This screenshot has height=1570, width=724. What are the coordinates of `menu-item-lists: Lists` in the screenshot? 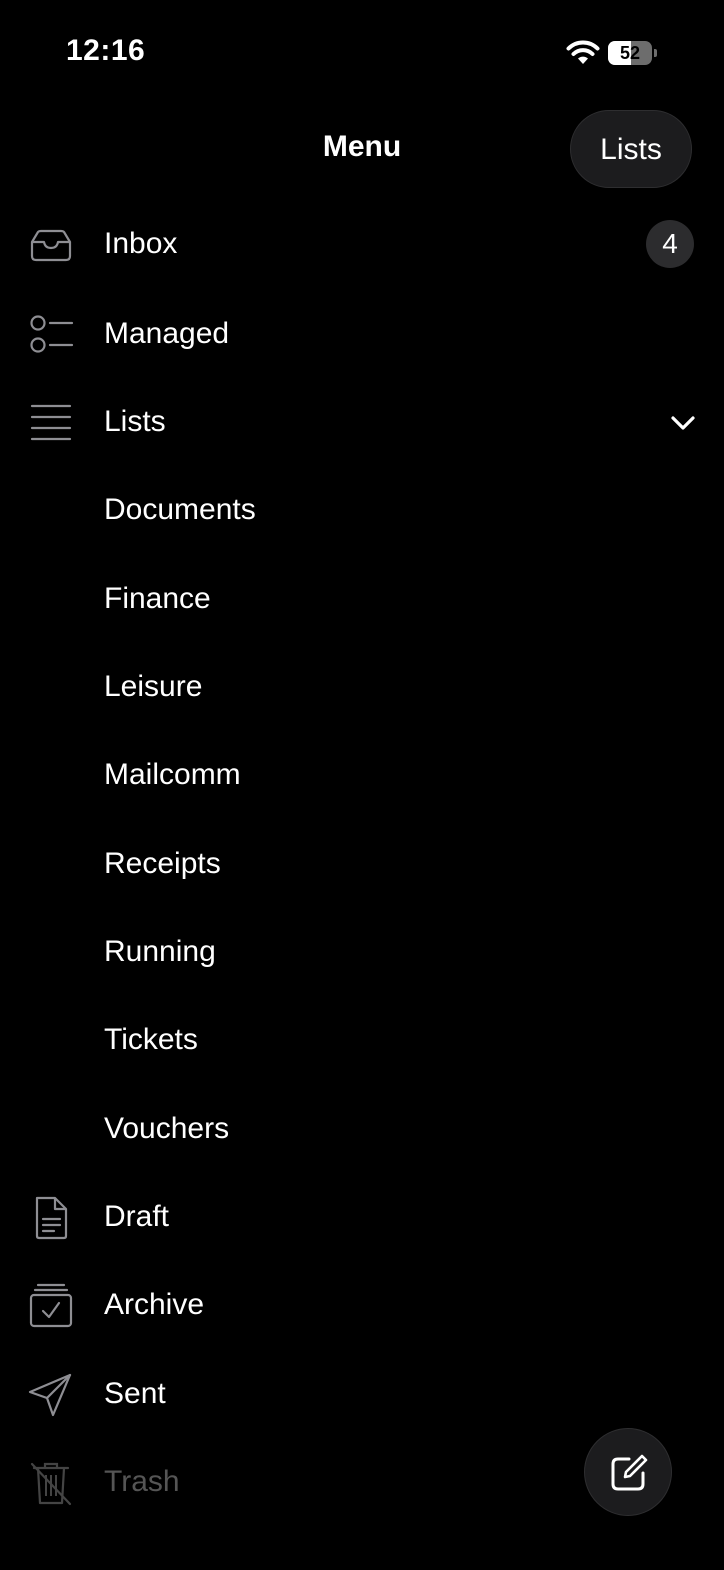 It's located at (362, 422).